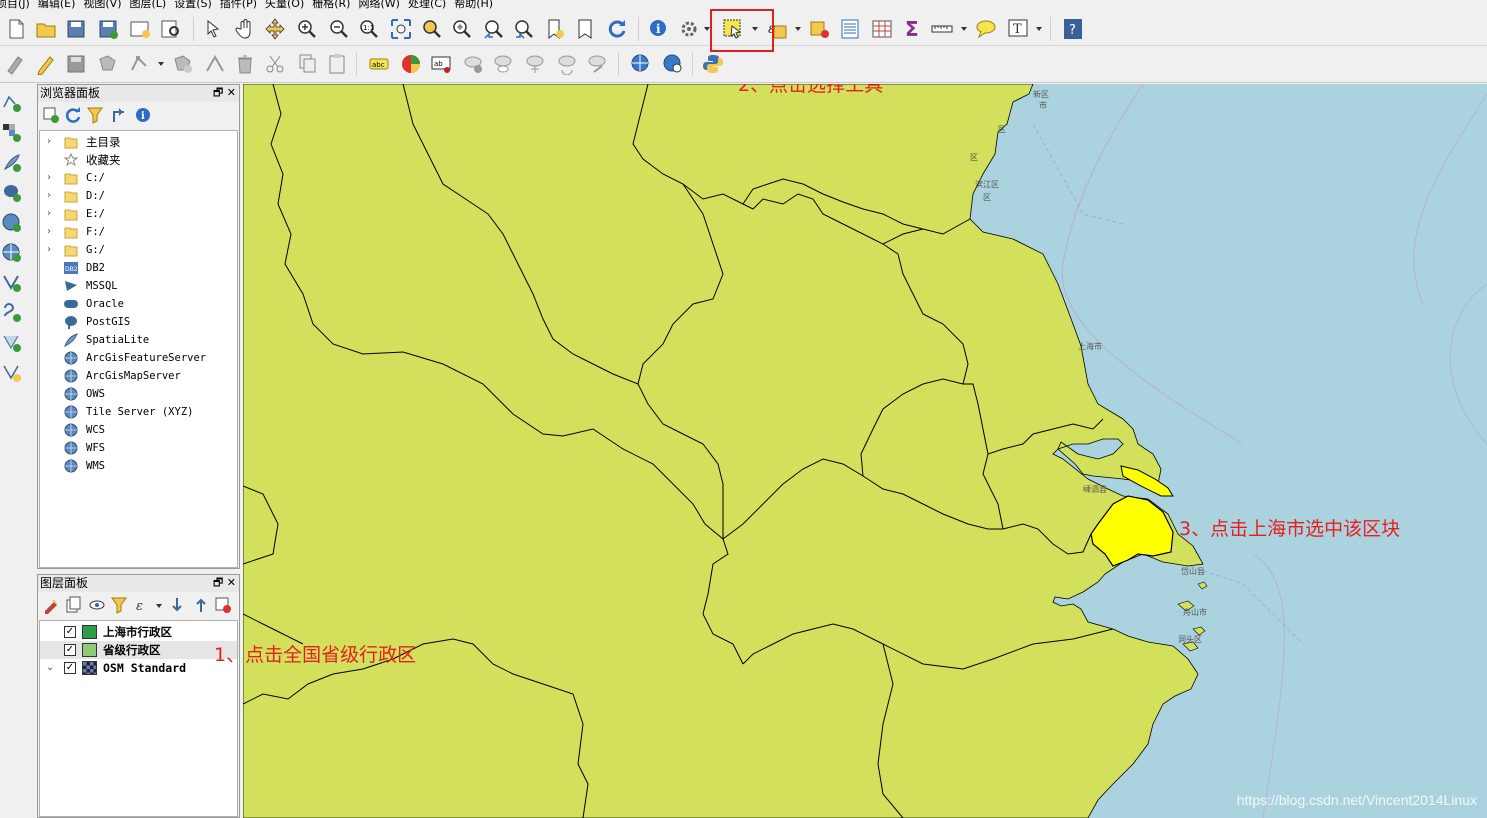  I want to click on menu-item: 处理(C), so click(431, 6).